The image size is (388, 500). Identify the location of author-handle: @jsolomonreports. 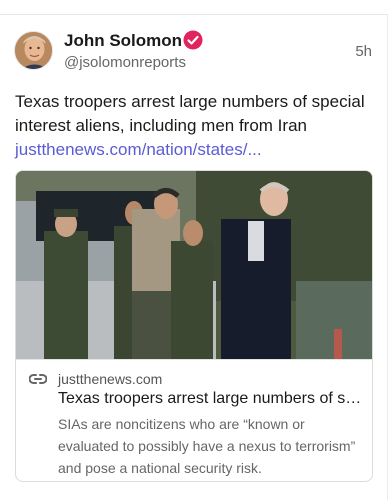
(125, 62).